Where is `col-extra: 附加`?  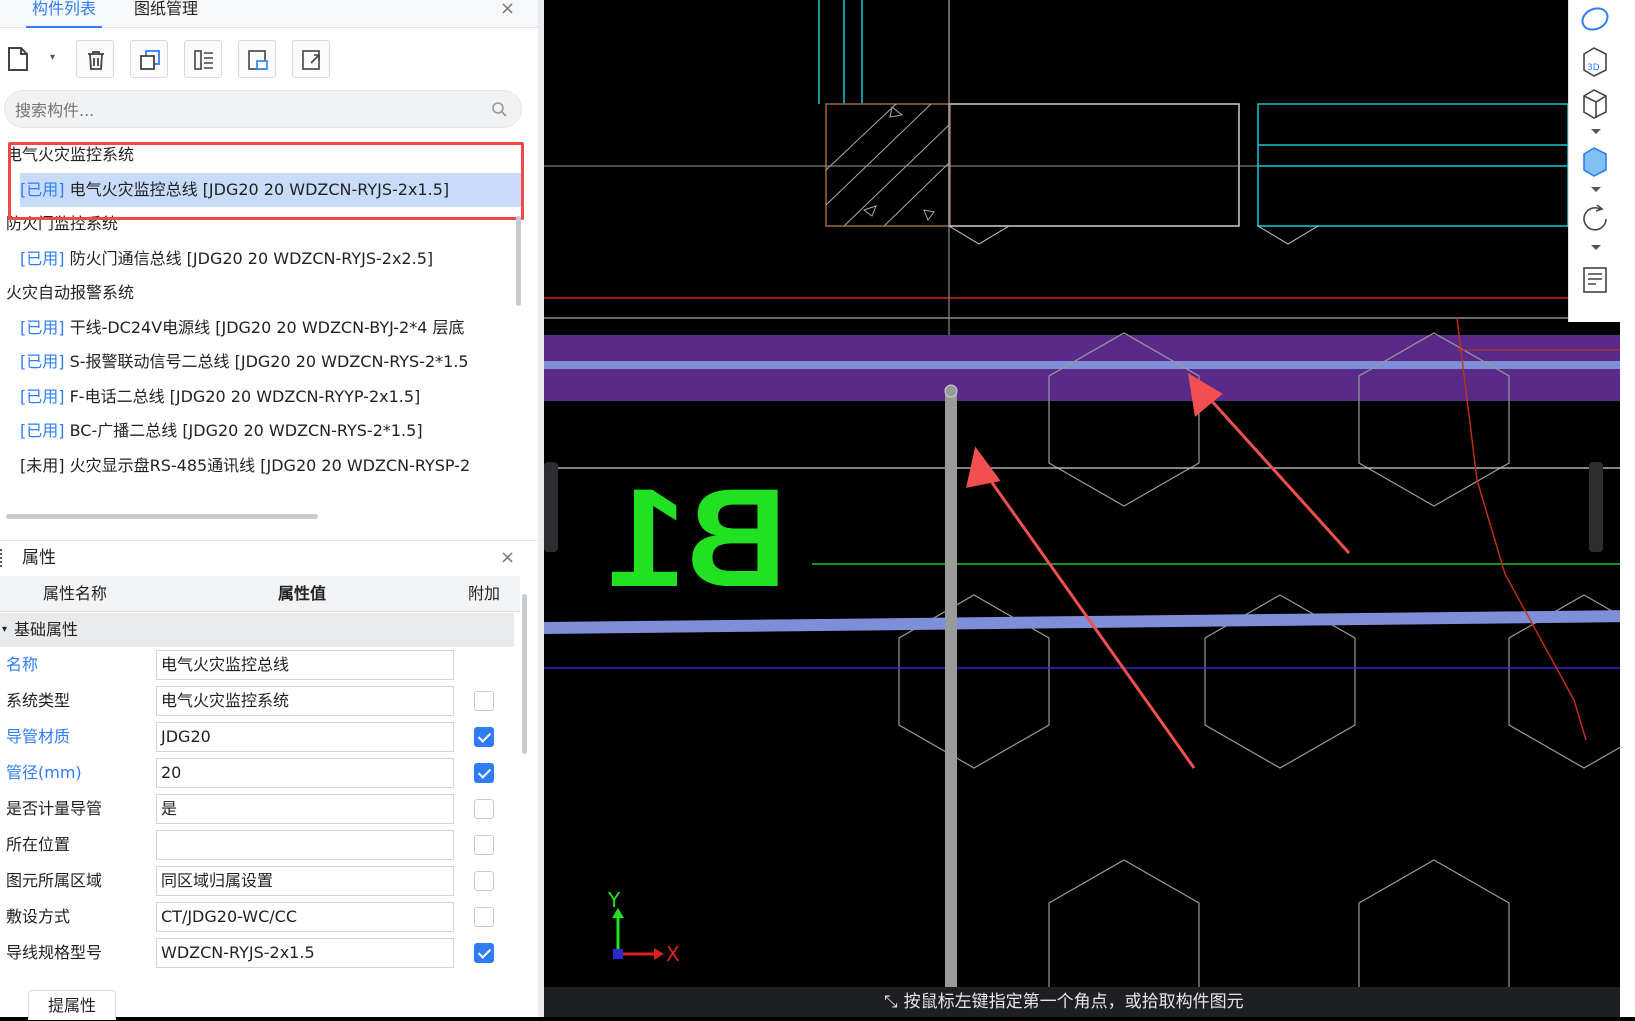
col-extra: 附加 is located at coordinates (483, 593).